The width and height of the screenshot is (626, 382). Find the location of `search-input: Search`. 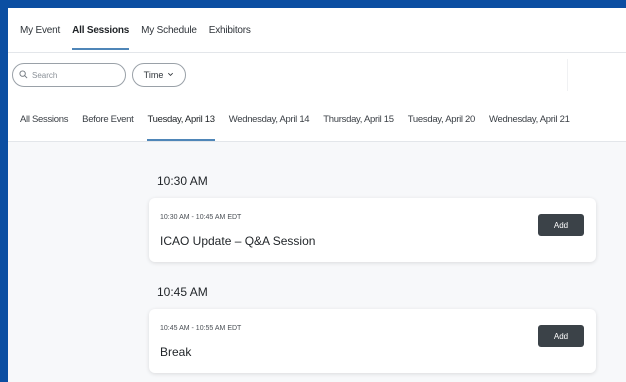

search-input: Search is located at coordinates (69, 75).